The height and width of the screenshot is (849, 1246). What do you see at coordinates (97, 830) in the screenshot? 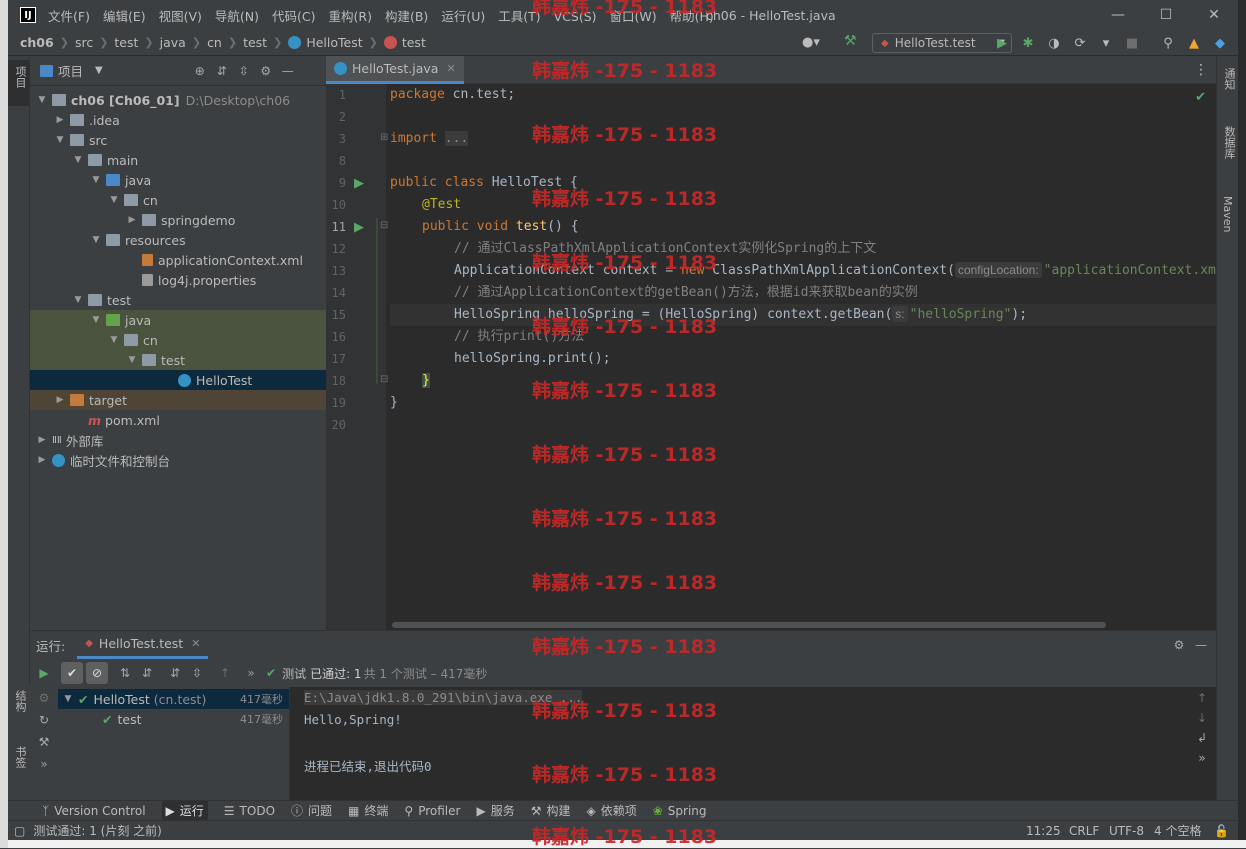
I see `status-message: 测试通过: 1 (片刻 之前)` at bounding box center [97, 830].